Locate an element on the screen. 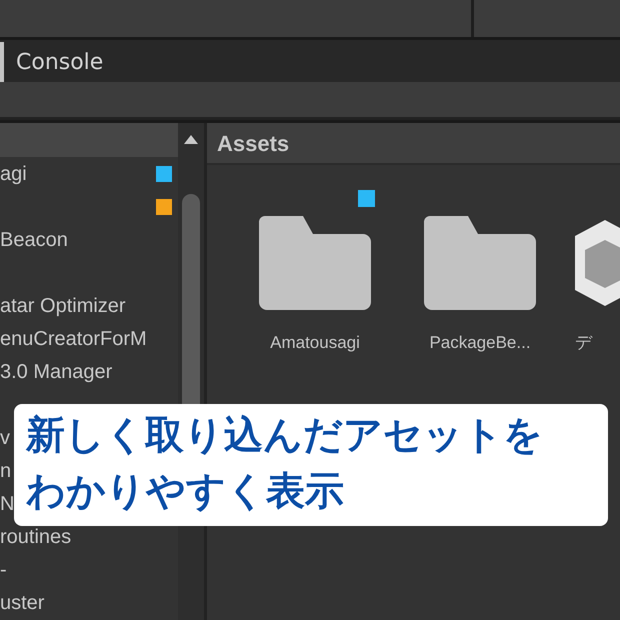 Image resolution: width=620 pixels, height=620 pixels. asset-name: デ is located at coordinates (583, 343).